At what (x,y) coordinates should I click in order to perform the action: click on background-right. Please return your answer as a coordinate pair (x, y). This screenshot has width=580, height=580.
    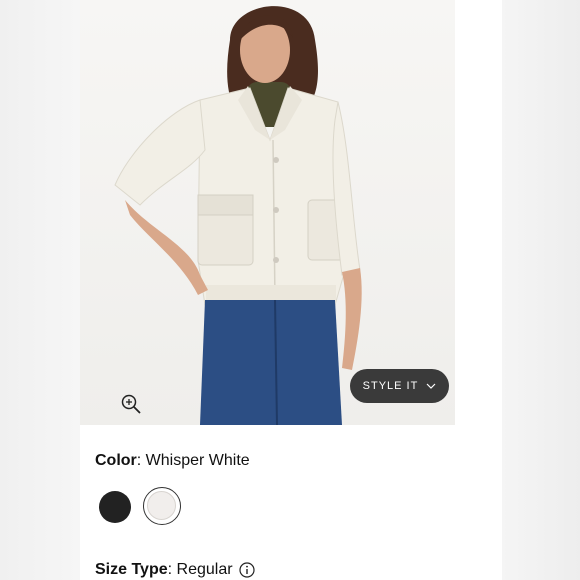
    Looking at the image, I should click on (541, 290).